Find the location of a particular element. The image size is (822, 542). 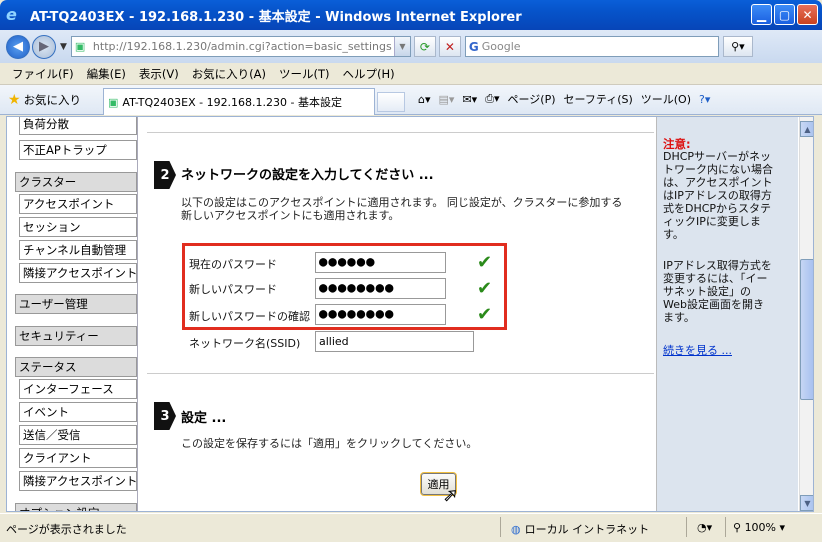

command-bar: ⌂▾ ▤▾ ✉▾ ⎙▾ ページ(P) セーフティ(S) ツール(O) ?▾ is located at coordinates (568, 99).